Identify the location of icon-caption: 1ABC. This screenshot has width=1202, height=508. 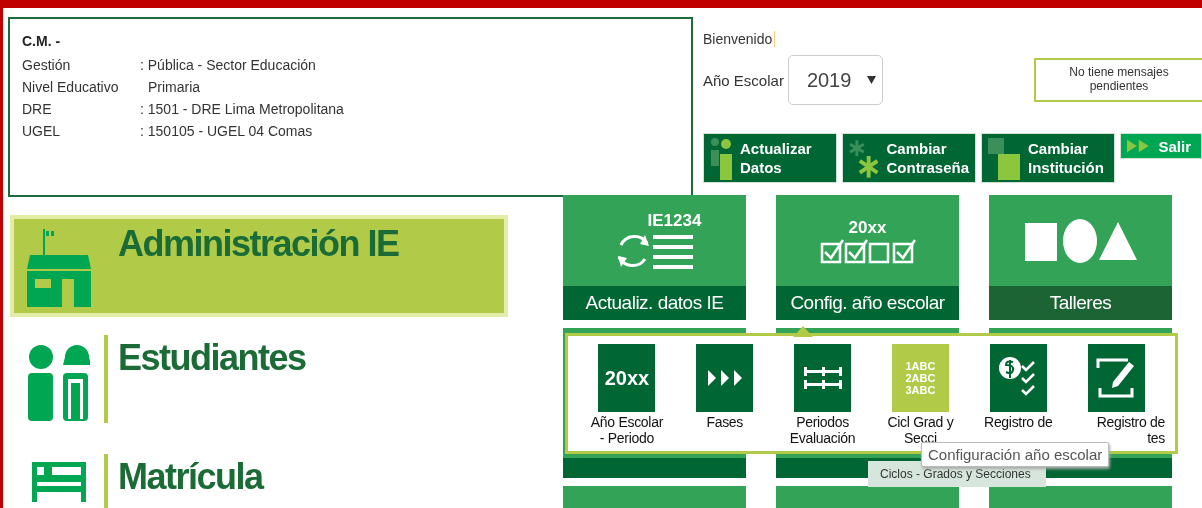
(920, 366).